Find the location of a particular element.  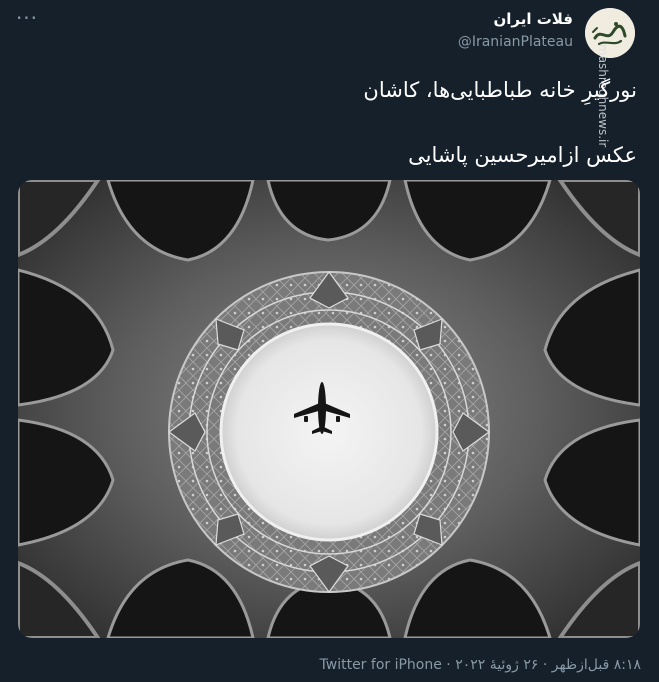

author-handle: @IranianPlateau is located at coordinates (515, 42).